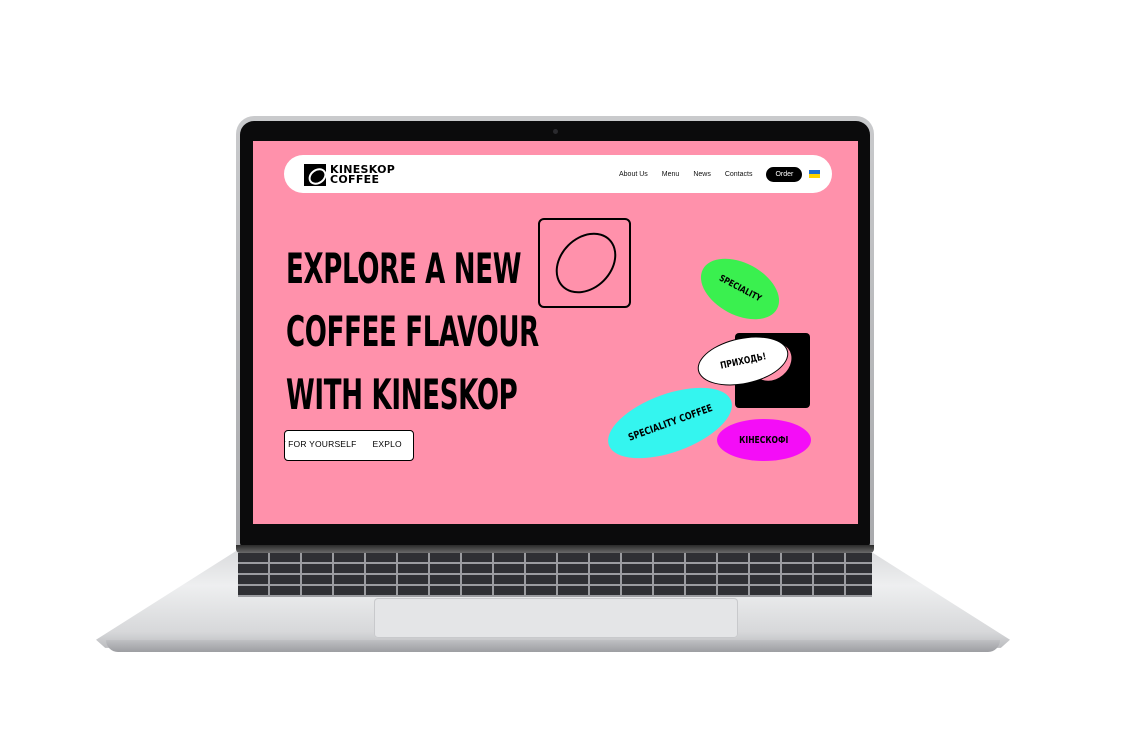 Image resolution: width=1125 pixels, height=750 pixels. What do you see at coordinates (555, 131) in the screenshot?
I see `webcam-icon` at bounding box center [555, 131].